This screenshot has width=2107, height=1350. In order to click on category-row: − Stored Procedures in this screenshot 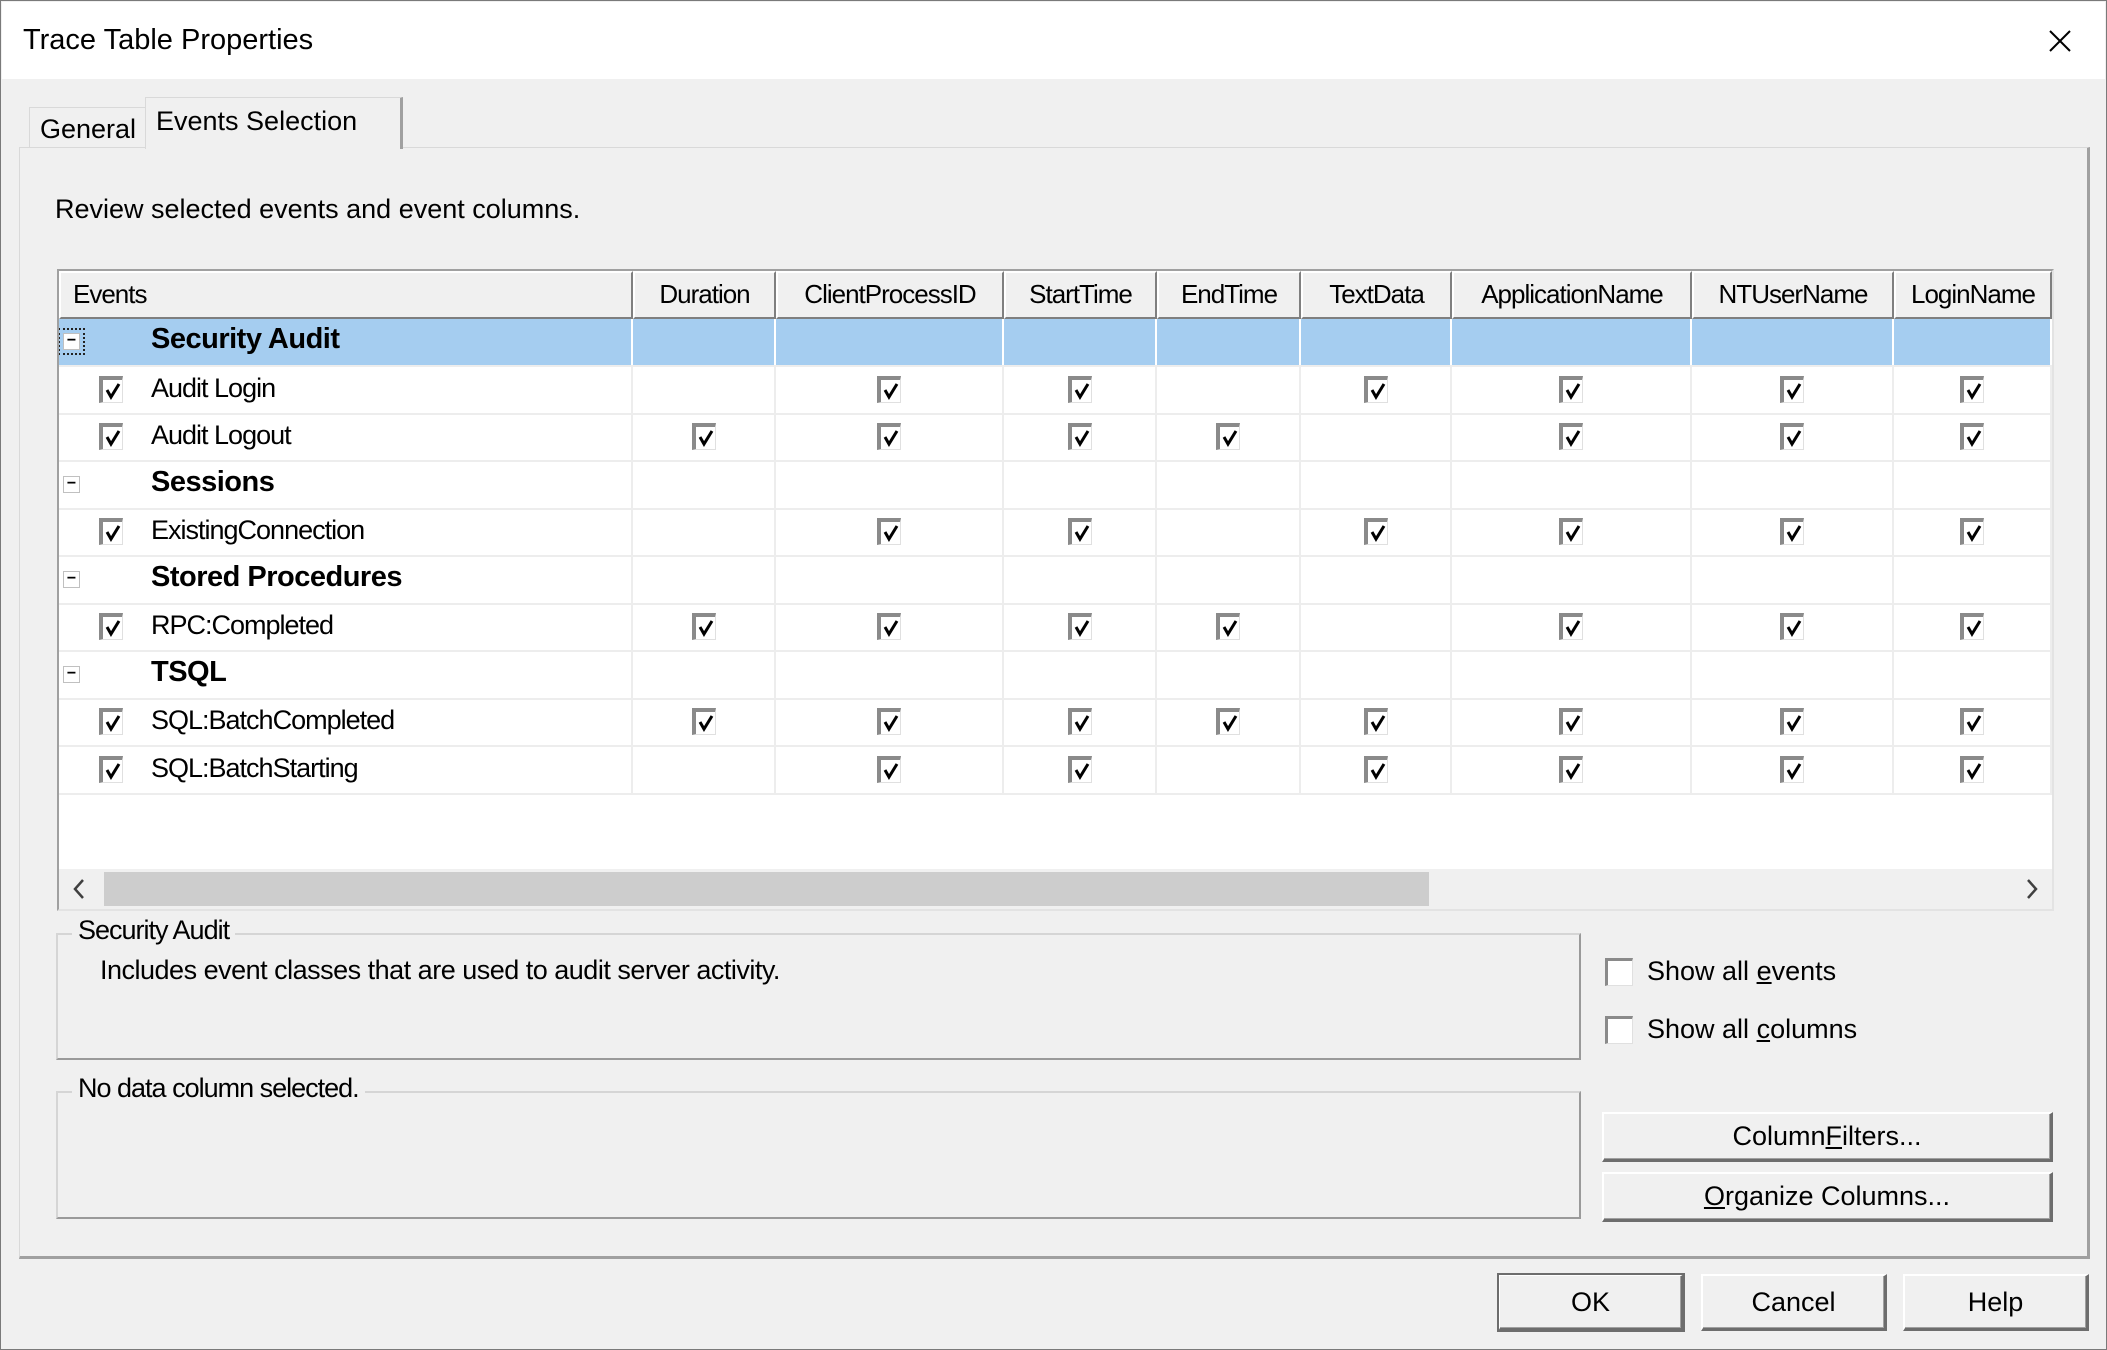, I will do `click(1055, 580)`.